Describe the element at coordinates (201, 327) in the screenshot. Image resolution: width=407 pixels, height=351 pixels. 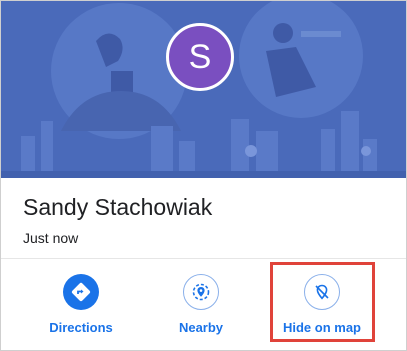
I see `nearby-label: Nearby` at that location.